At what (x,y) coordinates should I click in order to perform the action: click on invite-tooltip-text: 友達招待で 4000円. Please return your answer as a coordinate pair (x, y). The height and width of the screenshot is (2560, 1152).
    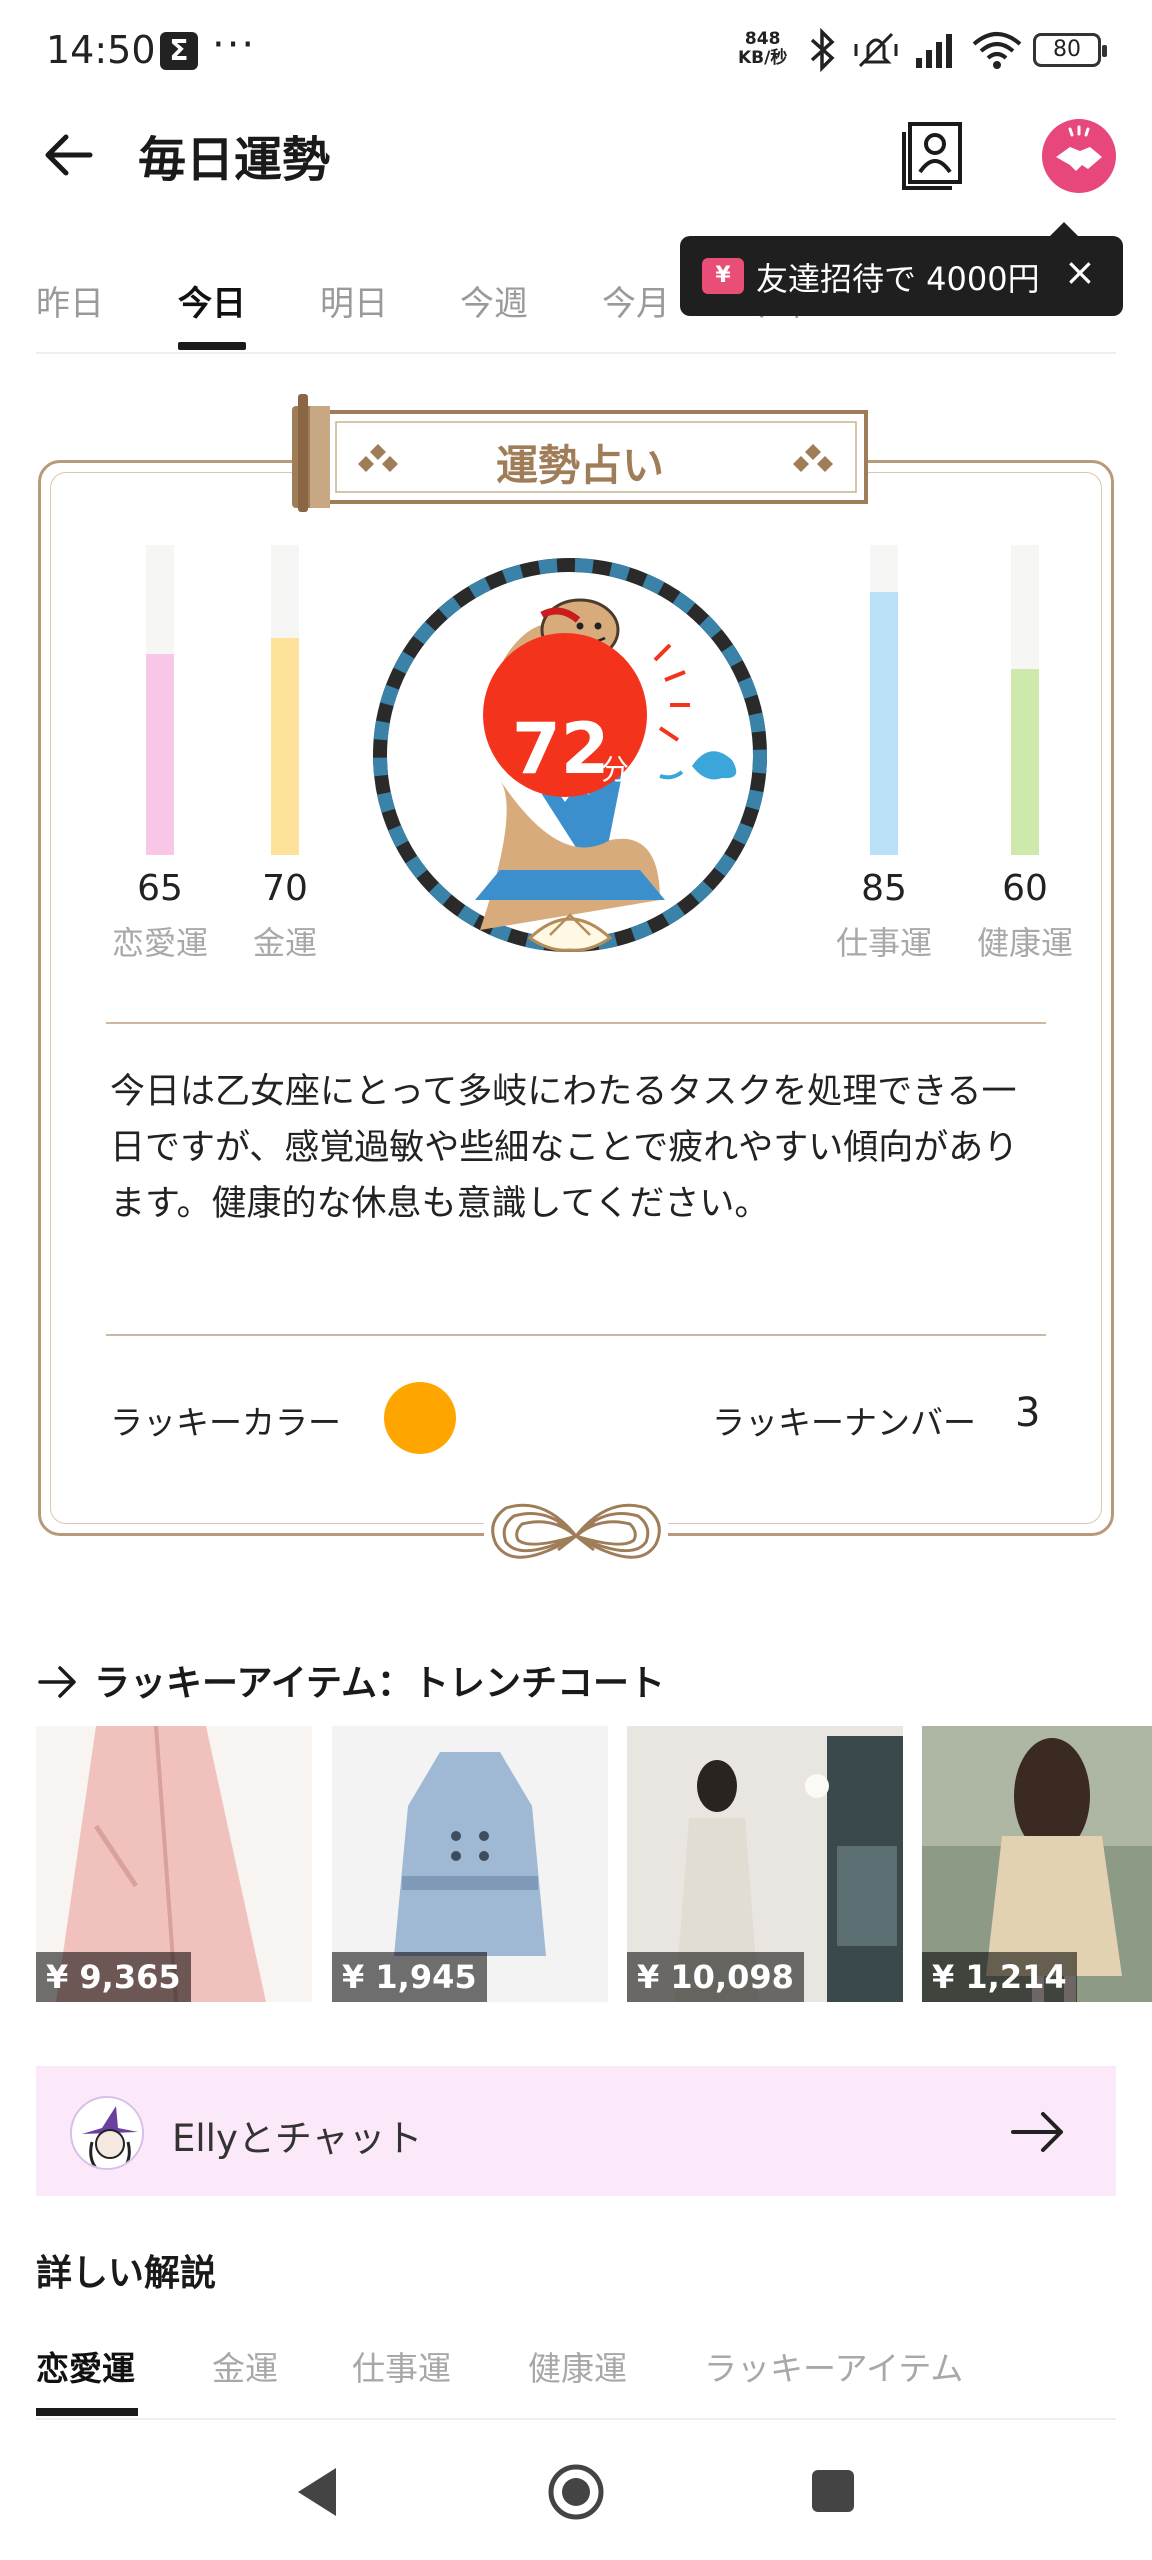
    Looking at the image, I should click on (898, 279).